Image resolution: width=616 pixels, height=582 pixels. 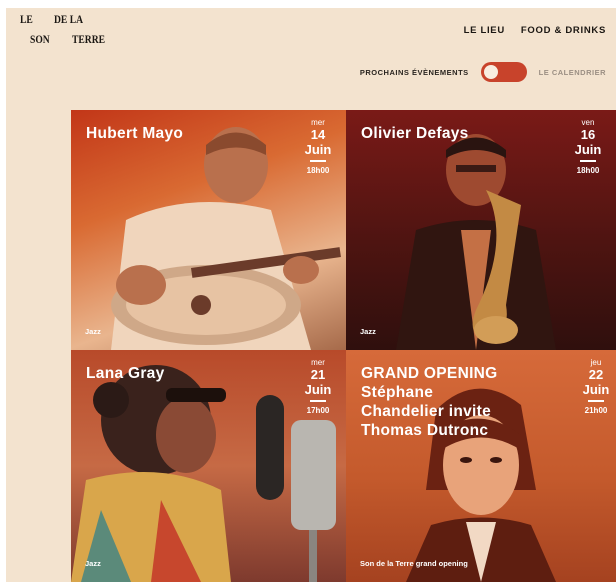 What do you see at coordinates (563, 30) in the screenshot?
I see `nav-food-drinks: FOOD & DRINKS` at bounding box center [563, 30].